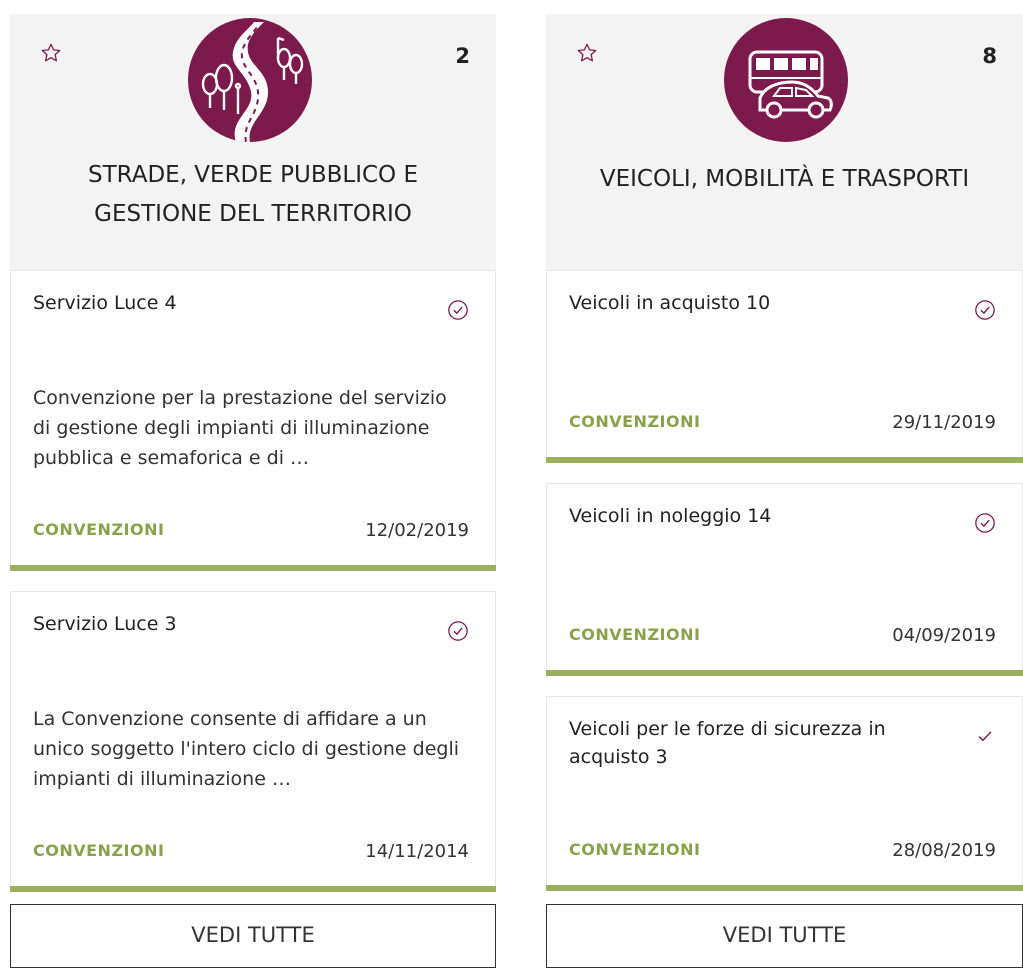 This screenshot has height=968, width=1023. Describe the element at coordinates (253, 175) in the screenshot. I see `category-title-line: STRADE, VERDE PUBBLICO E` at that location.